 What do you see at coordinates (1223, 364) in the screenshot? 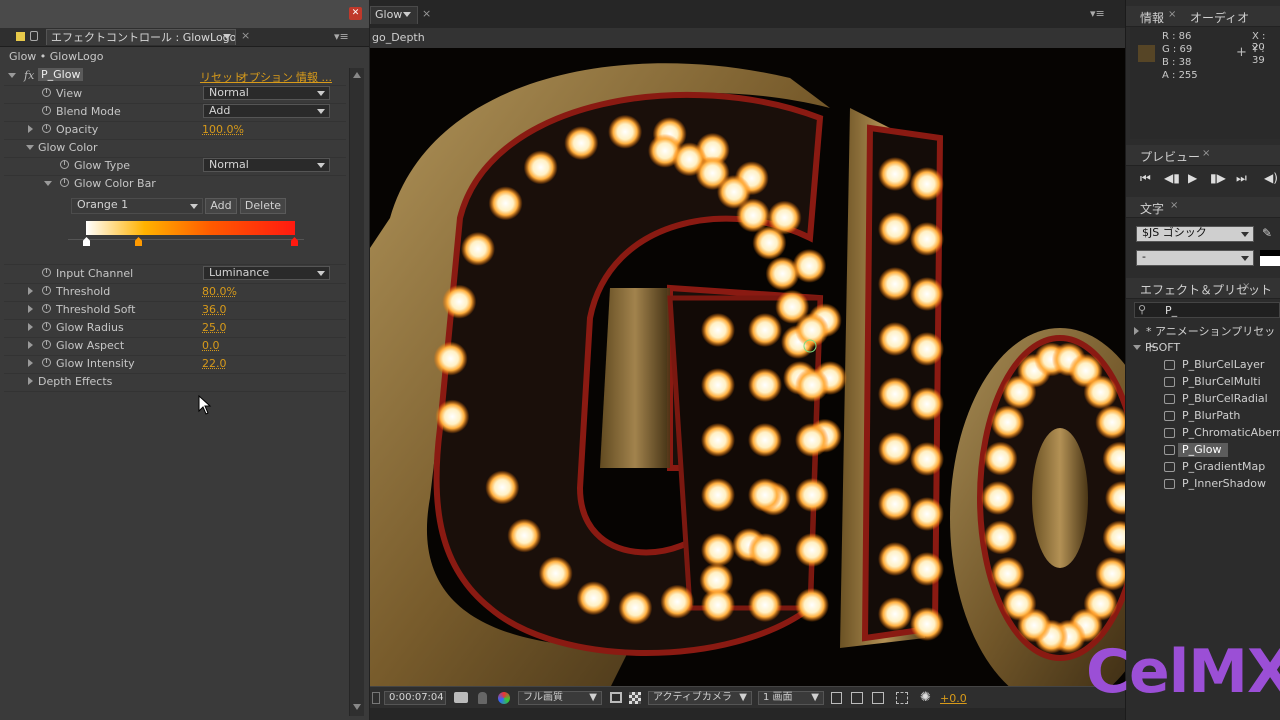
I see `list-item: P_BlurCelLayer` at bounding box center [1223, 364].